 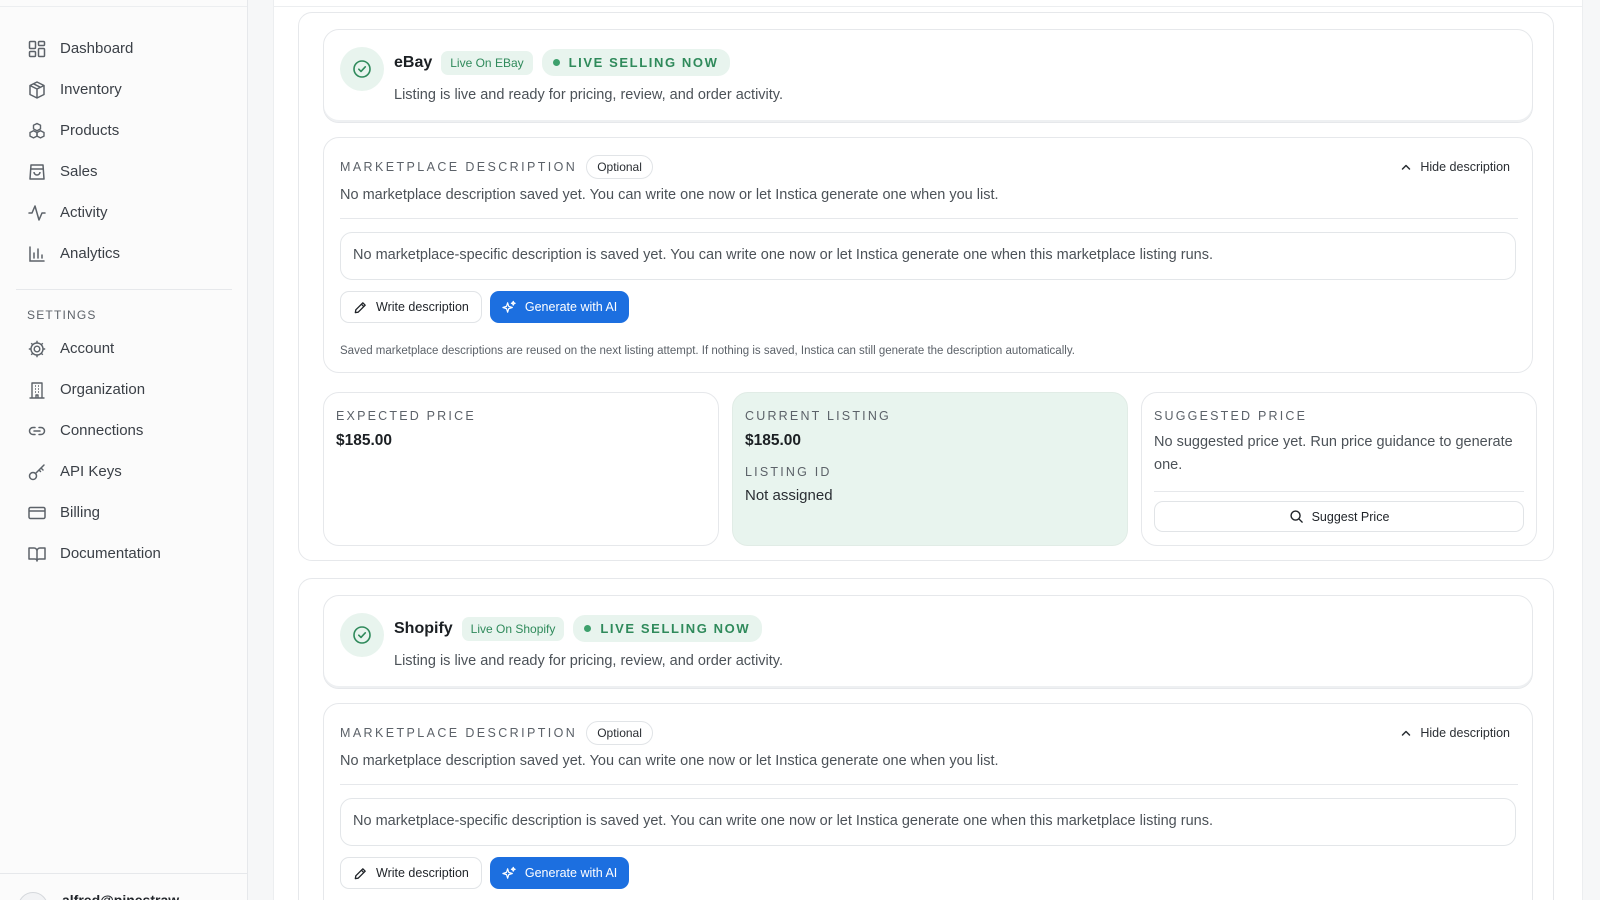 What do you see at coordinates (123, 253) in the screenshot?
I see `nav-item-analytics: Analytics` at bounding box center [123, 253].